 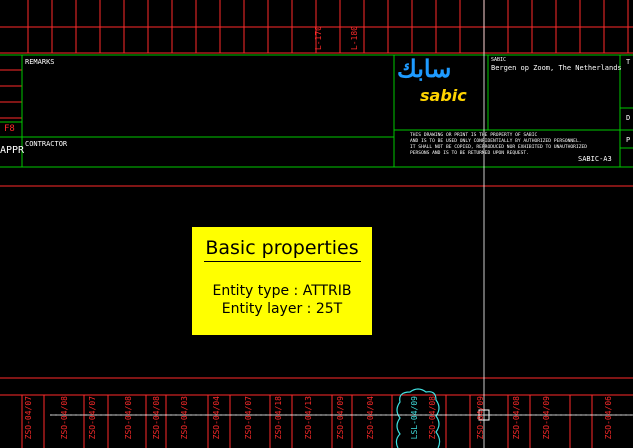 I want to click on bottom-vertical-label: ZSO-04/18, so click(x=278, y=418).